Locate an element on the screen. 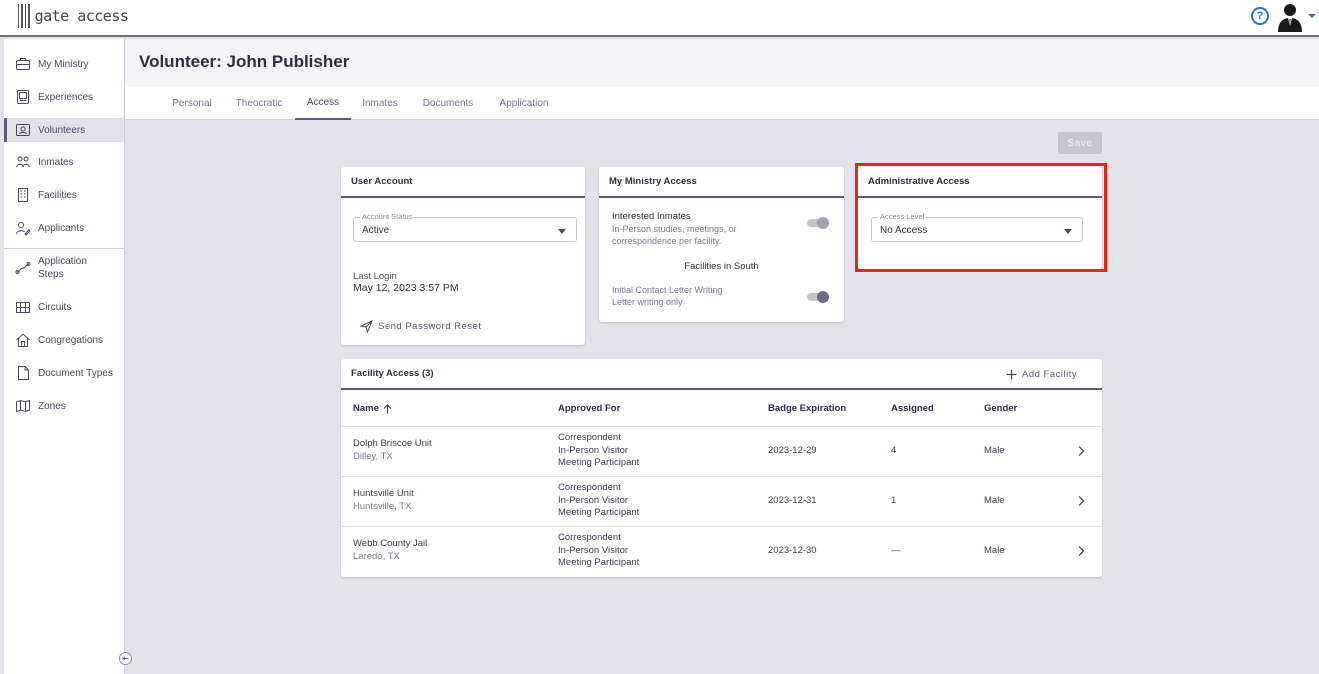 Image resolution: width=1319 pixels, height=674 pixels. sidebar-item-label: My Ministry is located at coordinates (63, 64).